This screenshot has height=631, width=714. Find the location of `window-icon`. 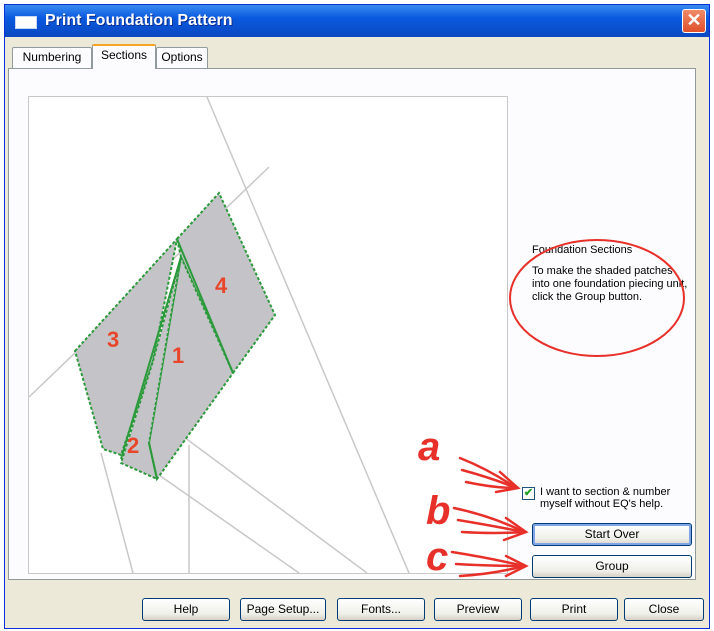

window-icon is located at coordinates (26, 22).